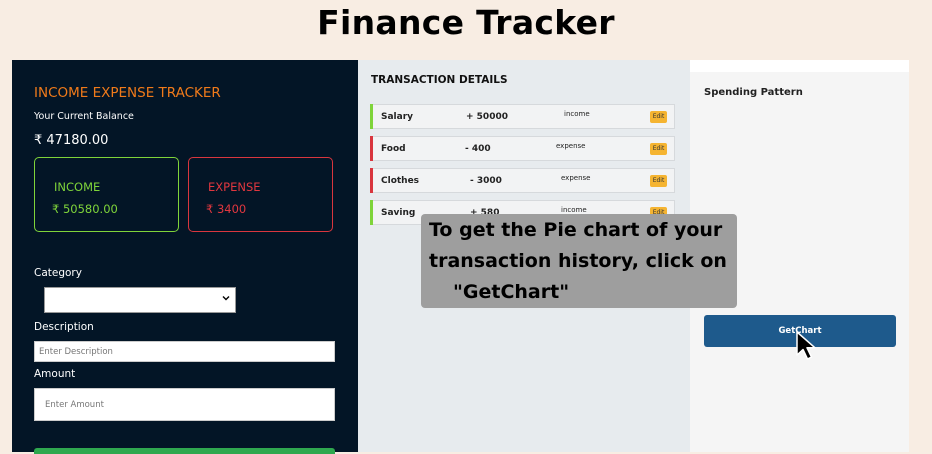 This screenshot has height=454, width=932. I want to click on income-label: INCOME, so click(77, 187).